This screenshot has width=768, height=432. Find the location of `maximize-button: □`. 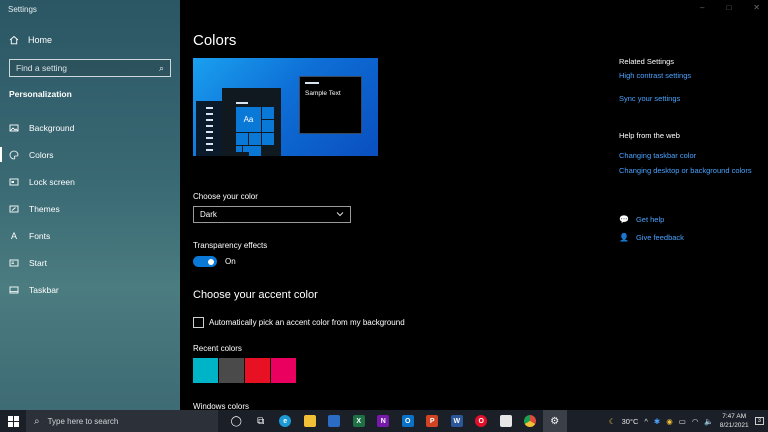

maximize-button: □ is located at coordinates (728, 7).